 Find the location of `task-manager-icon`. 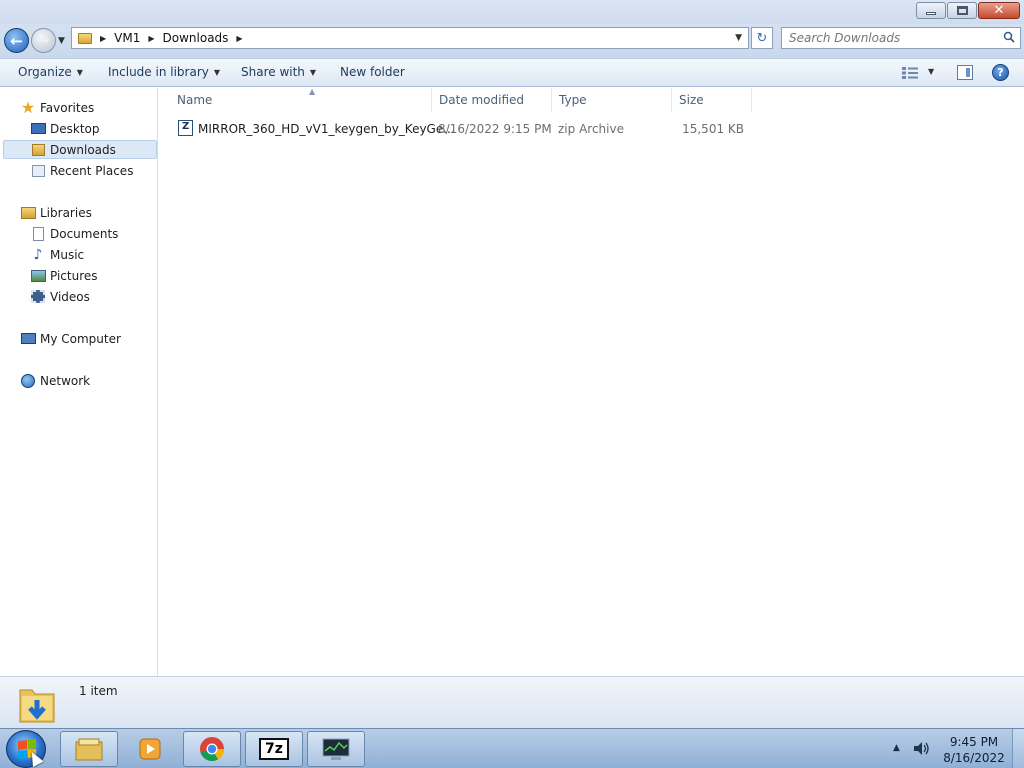

task-manager-icon is located at coordinates (336, 749).